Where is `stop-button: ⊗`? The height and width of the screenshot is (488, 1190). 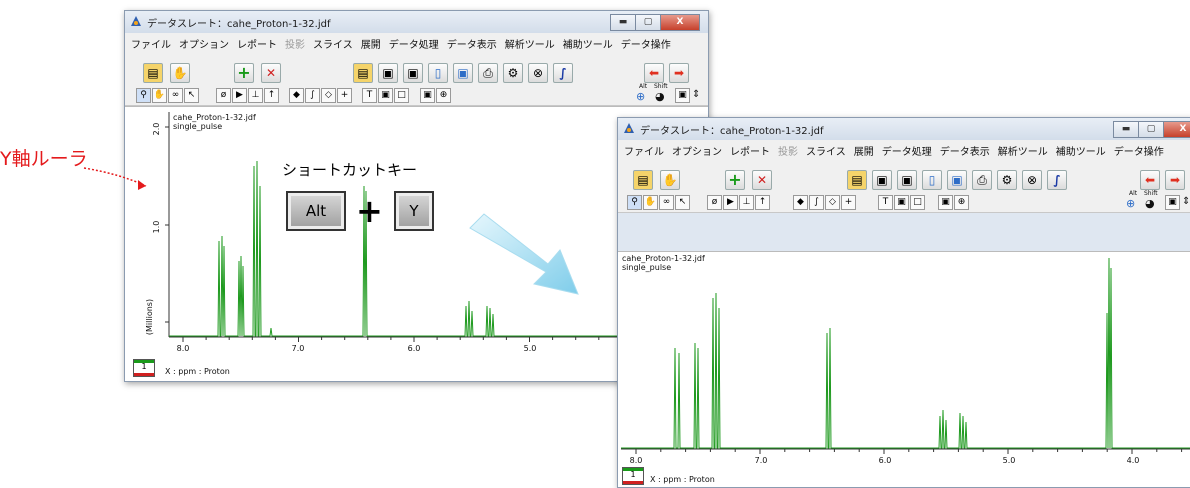 stop-button: ⊗ is located at coordinates (538, 73).